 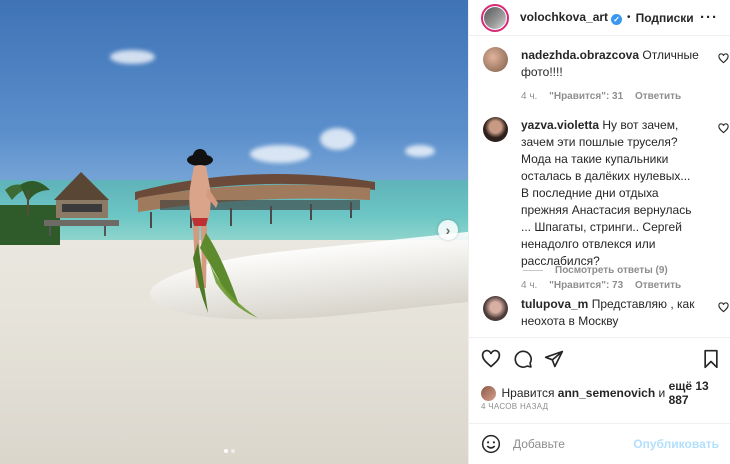 What do you see at coordinates (606, 393) in the screenshot?
I see `liked-by-user: ann_semenovich` at bounding box center [606, 393].